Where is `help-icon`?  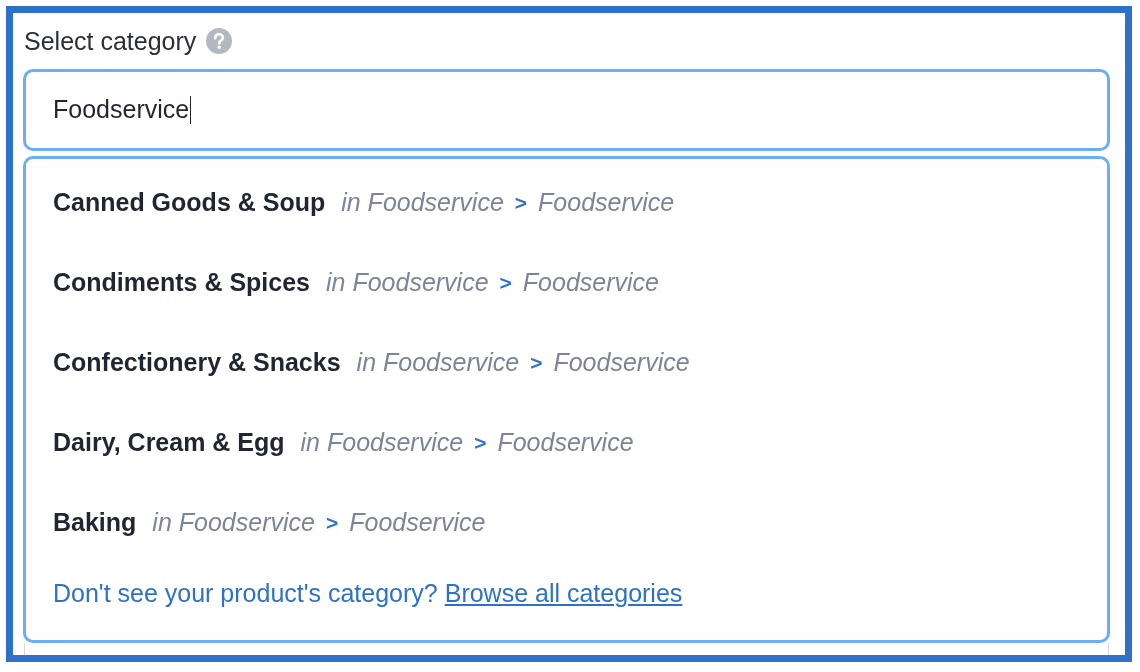 help-icon is located at coordinates (219, 41).